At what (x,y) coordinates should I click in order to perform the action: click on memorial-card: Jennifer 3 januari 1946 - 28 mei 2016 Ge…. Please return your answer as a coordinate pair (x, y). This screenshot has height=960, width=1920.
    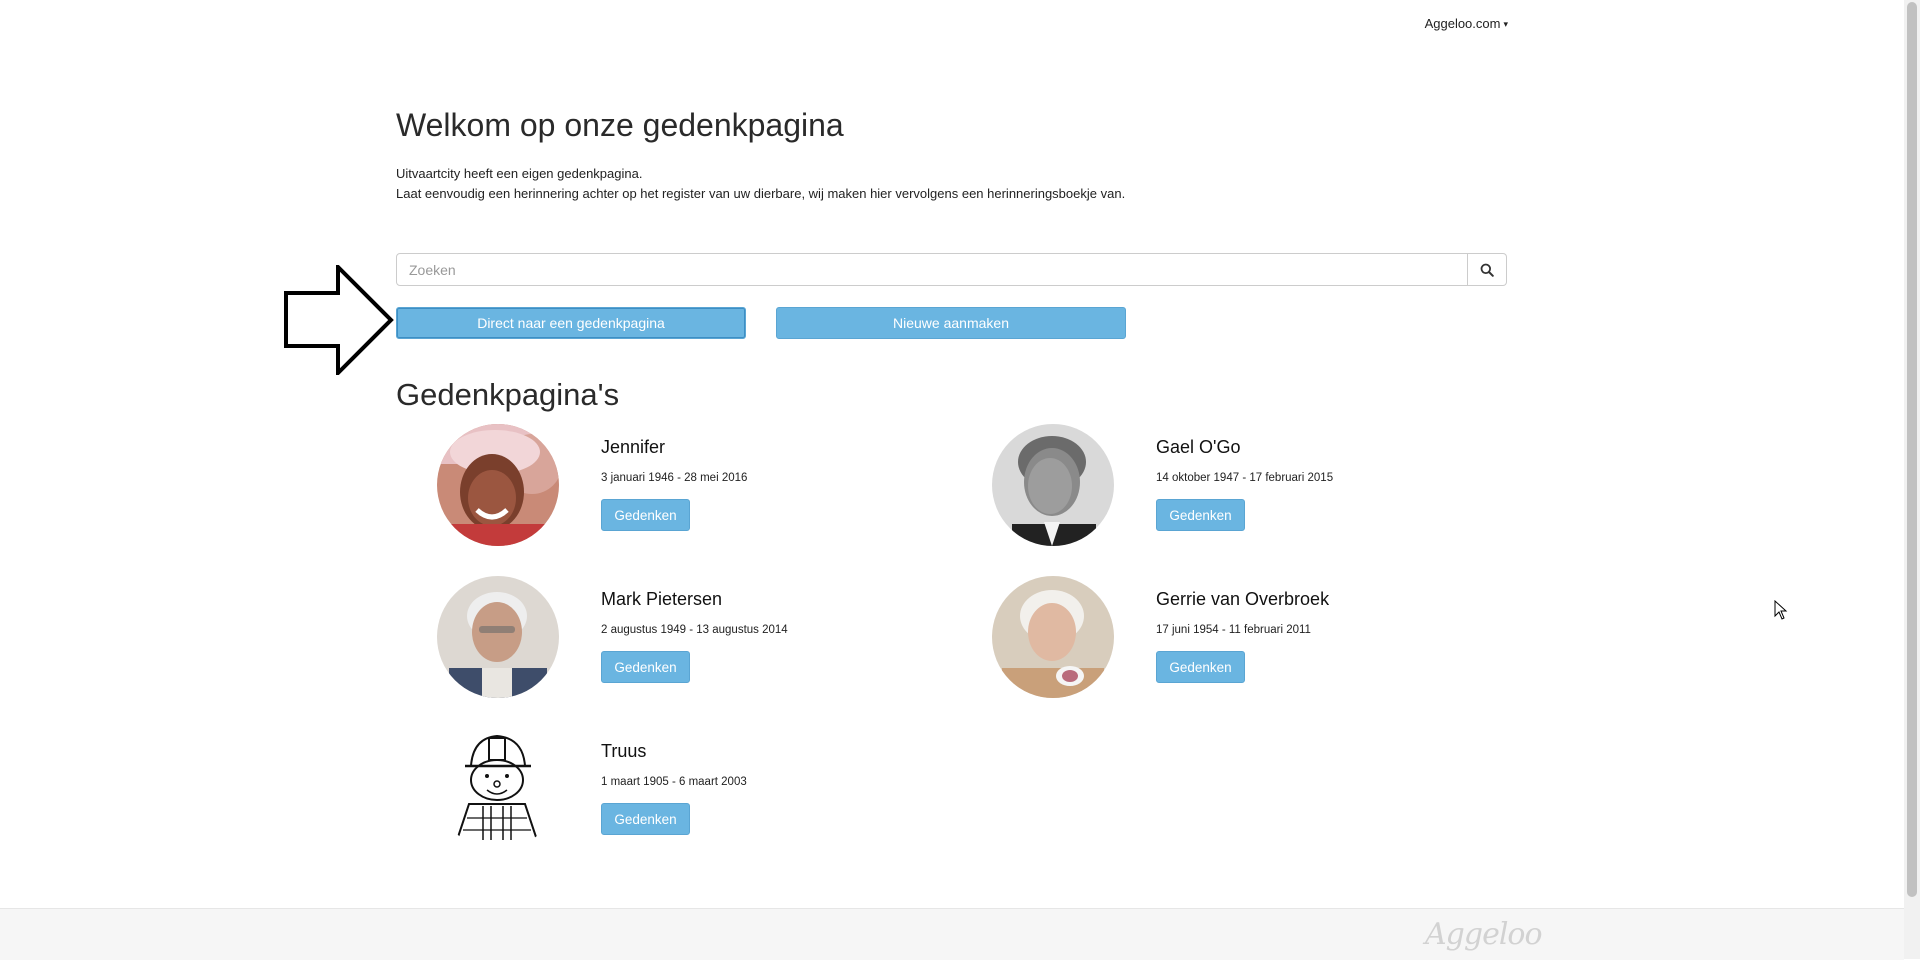
    Looking at the image, I should click on (656, 489).